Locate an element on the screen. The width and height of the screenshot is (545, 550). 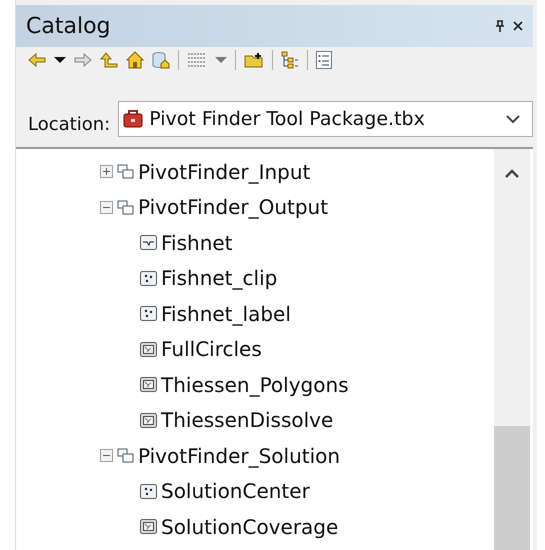
database-home-icon is located at coordinates (161, 60).